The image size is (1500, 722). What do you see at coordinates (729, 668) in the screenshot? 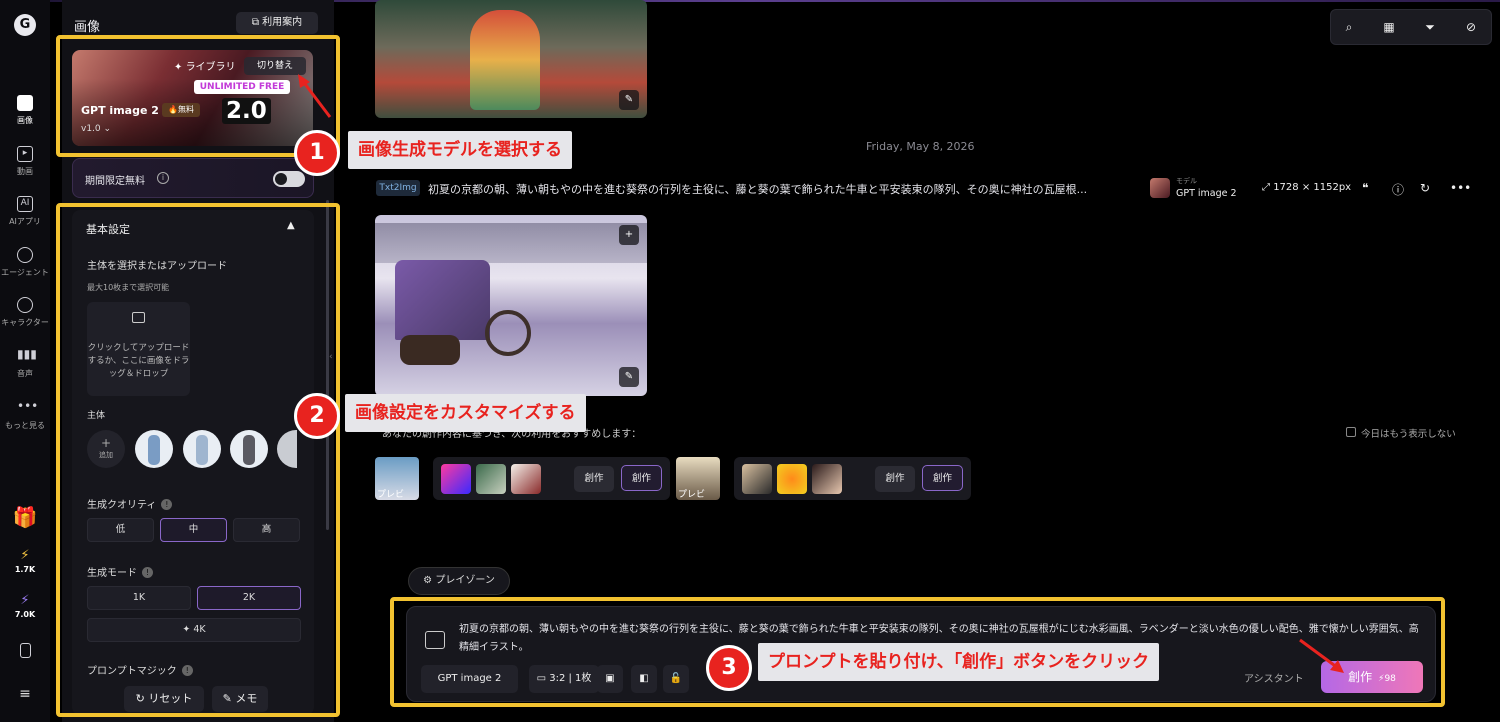
I see `step-marker-3: 3` at bounding box center [729, 668].